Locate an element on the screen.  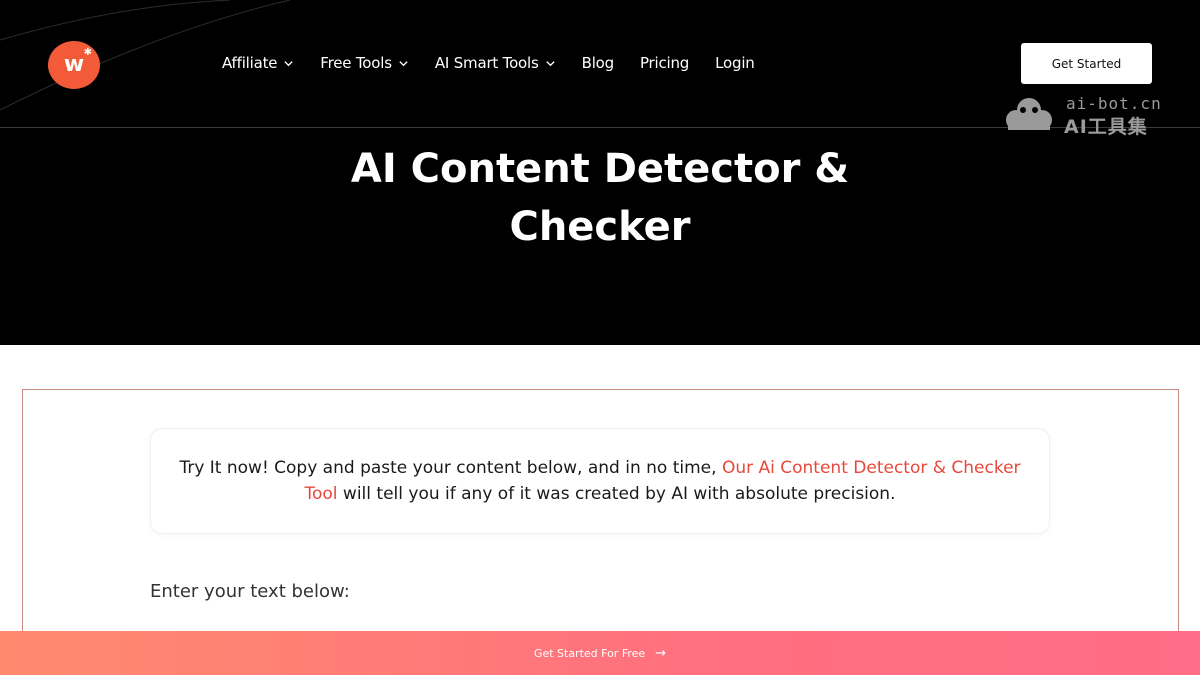
nav-item-pricing: Pricing is located at coordinates (664, 63).